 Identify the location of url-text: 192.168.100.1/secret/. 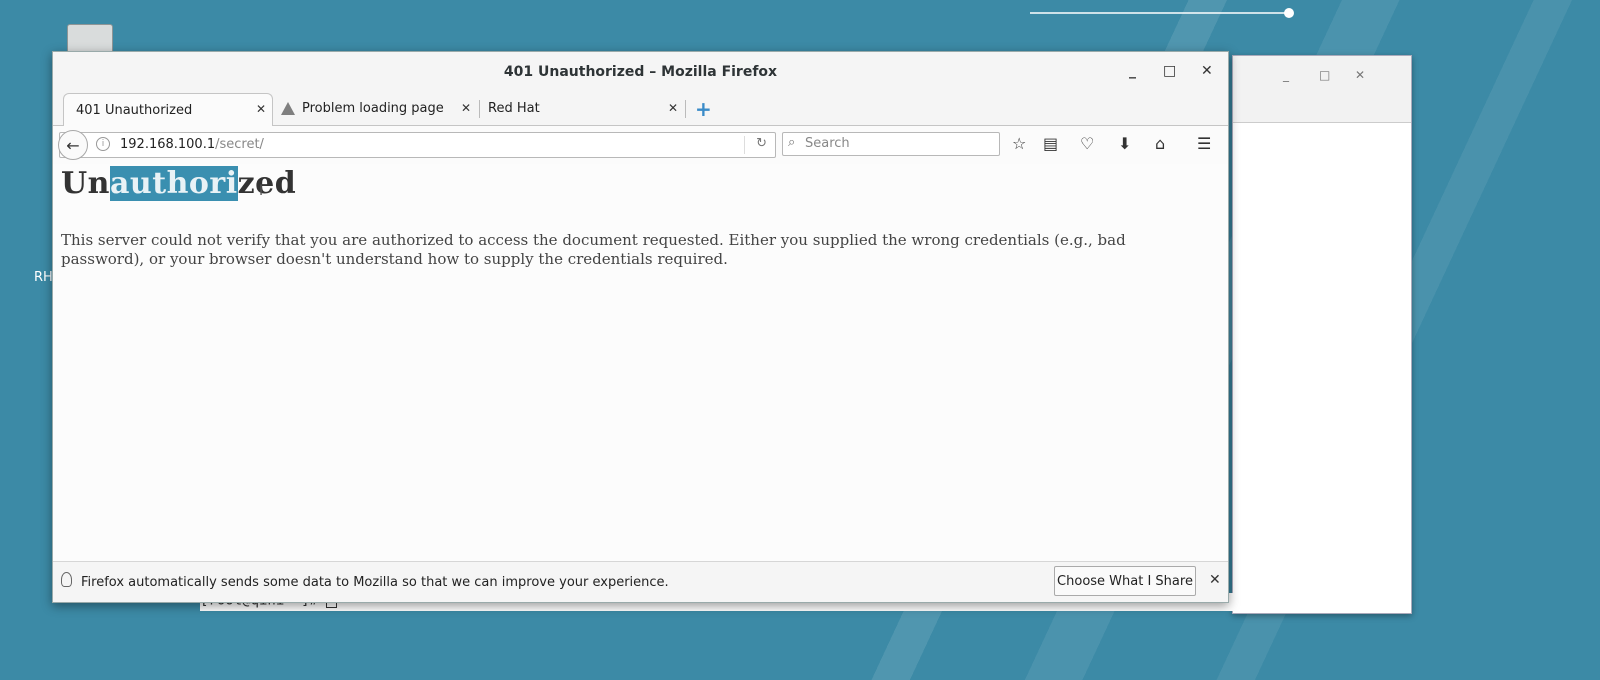
(192, 144).